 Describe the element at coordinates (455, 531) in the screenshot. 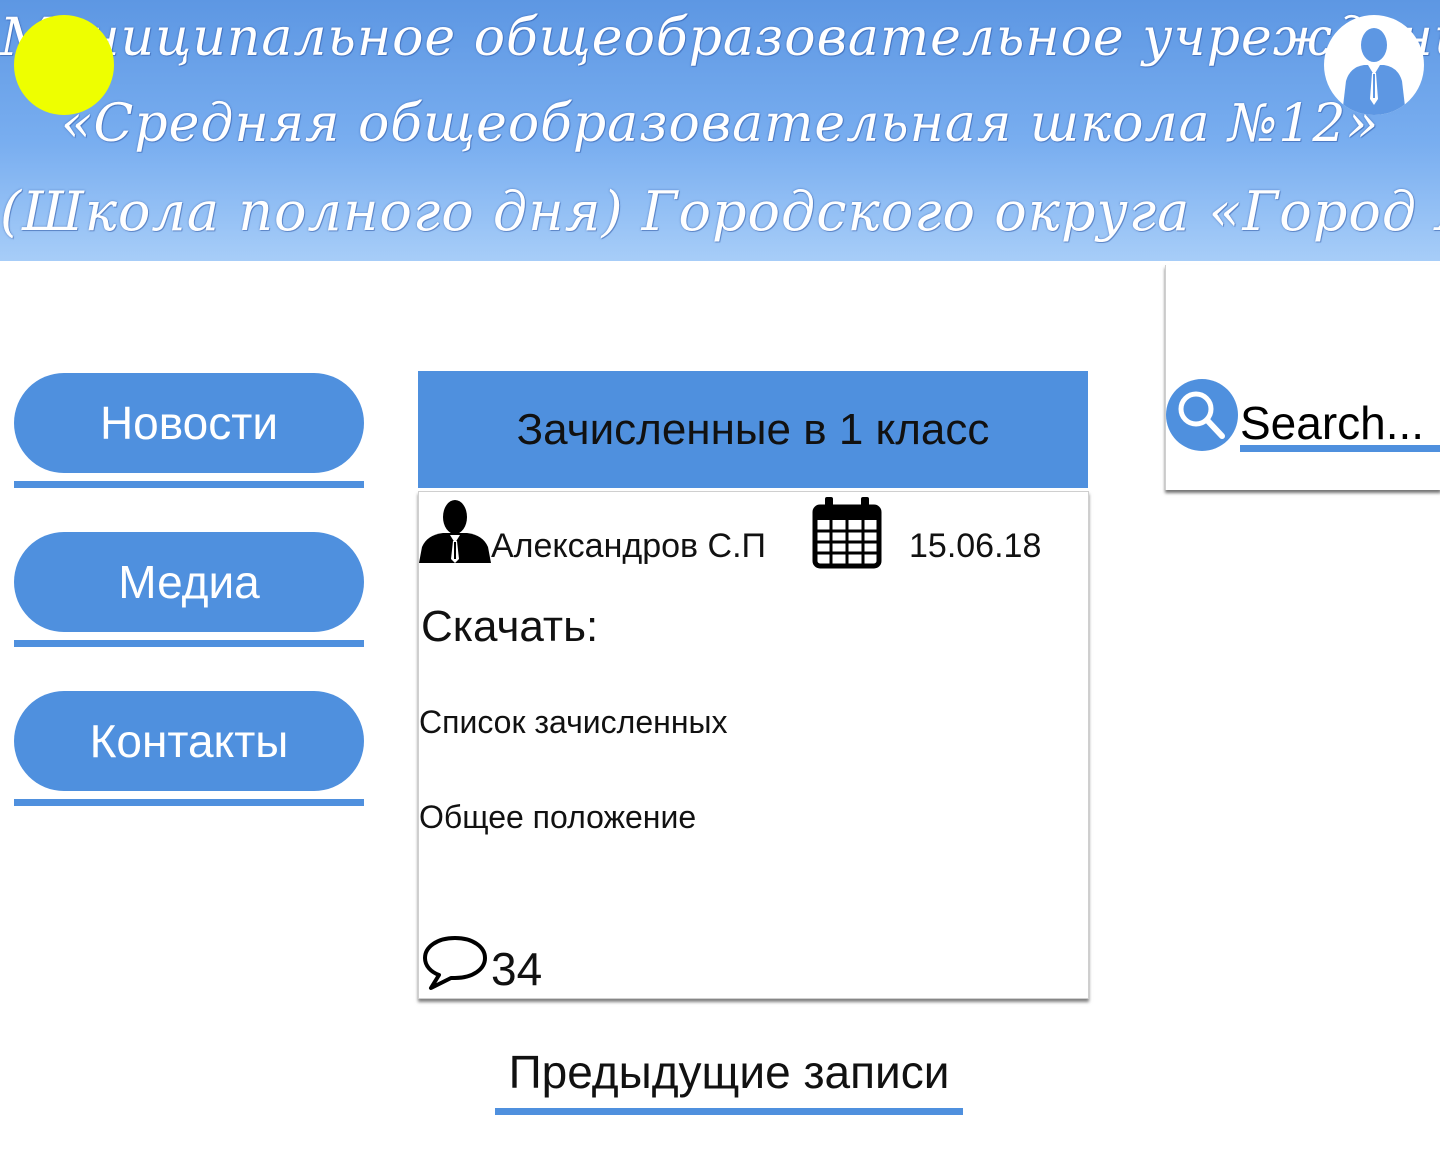

I see `author-icon` at that location.